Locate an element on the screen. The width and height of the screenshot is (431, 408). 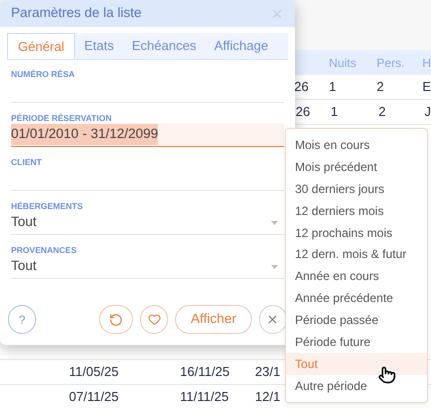
column-header: Nuits is located at coordinates (343, 63).